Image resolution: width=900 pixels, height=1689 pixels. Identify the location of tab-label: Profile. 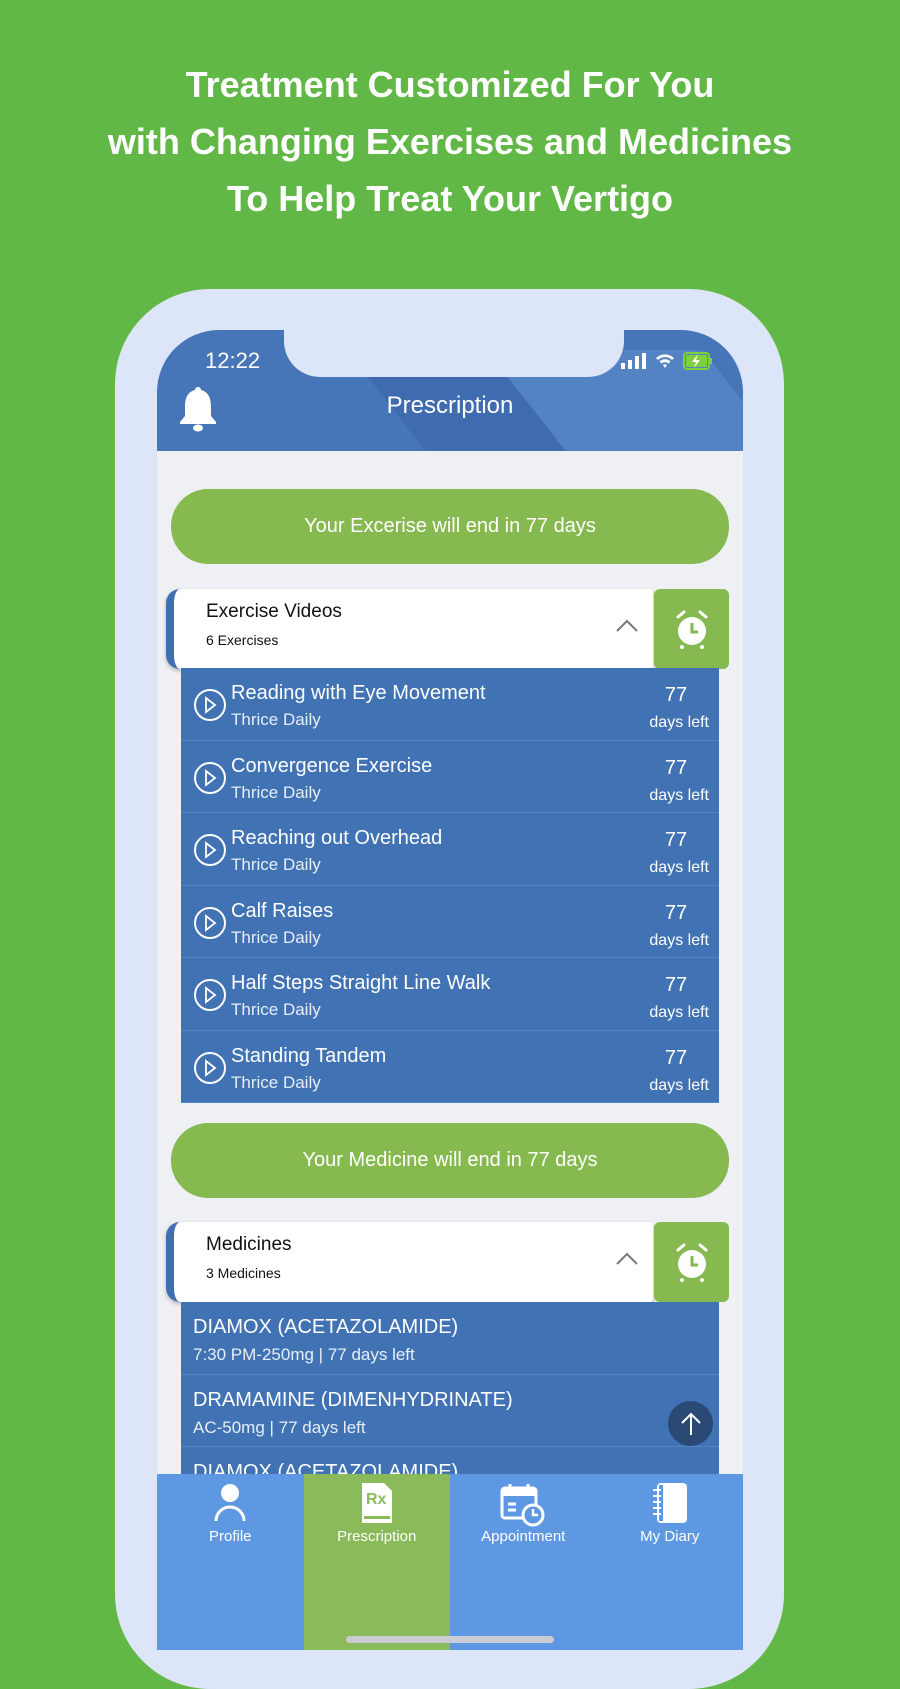
(230, 1536).